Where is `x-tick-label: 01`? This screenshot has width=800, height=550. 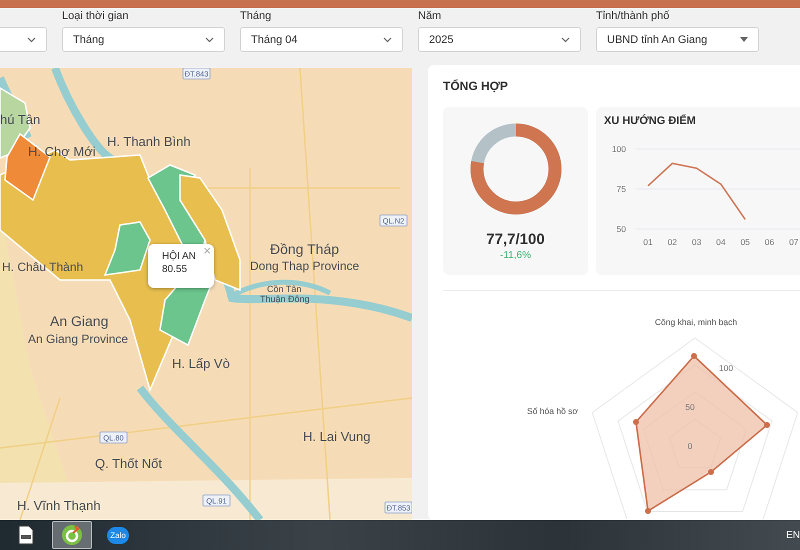
x-tick-label: 01 is located at coordinates (648, 242).